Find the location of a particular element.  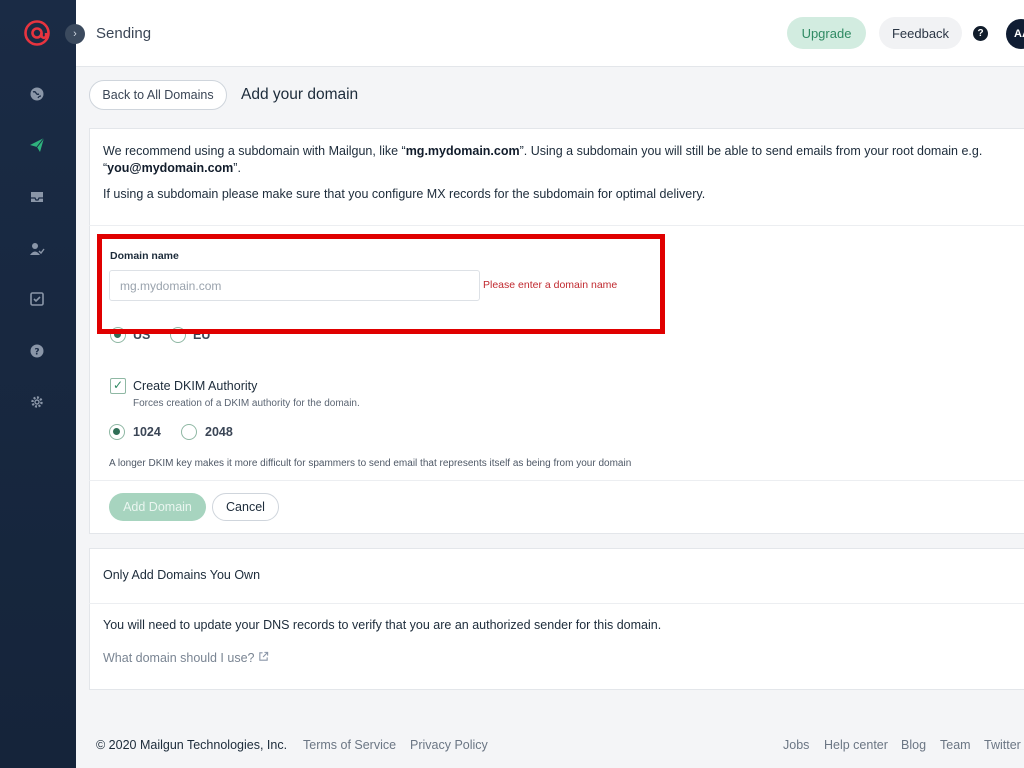

domain-help-link-label: What domain should I use? is located at coordinates (179, 658).